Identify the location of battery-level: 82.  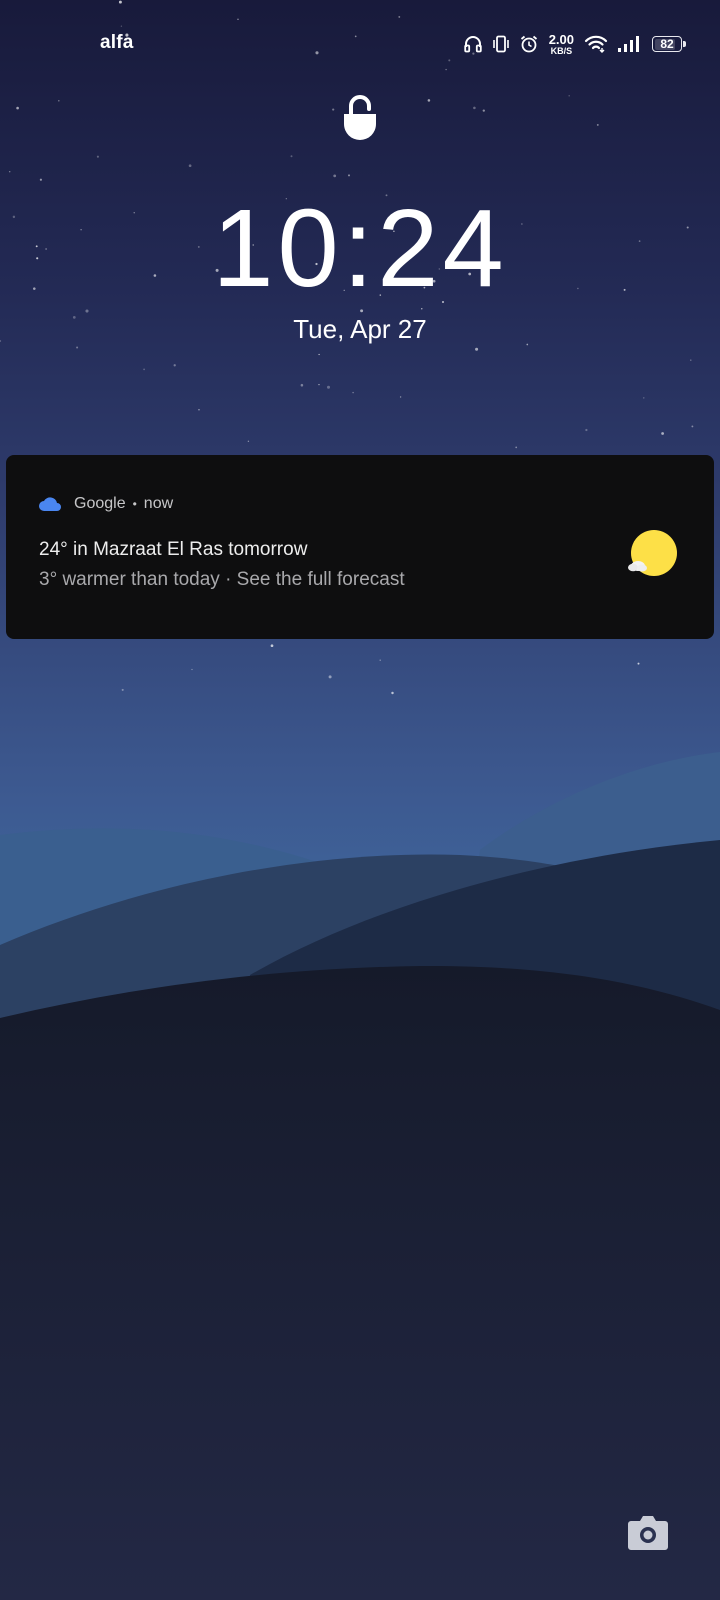
(667, 44).